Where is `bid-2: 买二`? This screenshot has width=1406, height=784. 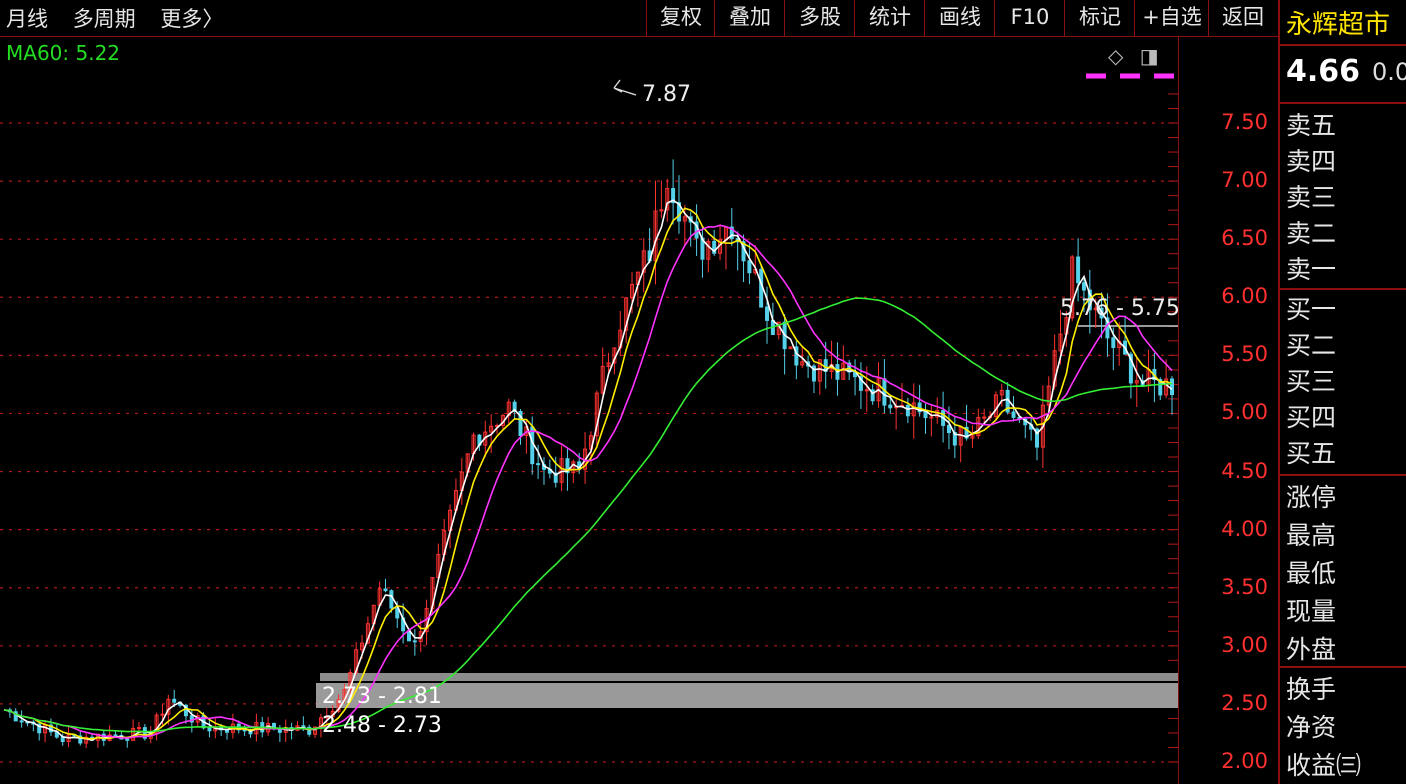
bid-2: 买二 is located at coordinates (1311, 345).